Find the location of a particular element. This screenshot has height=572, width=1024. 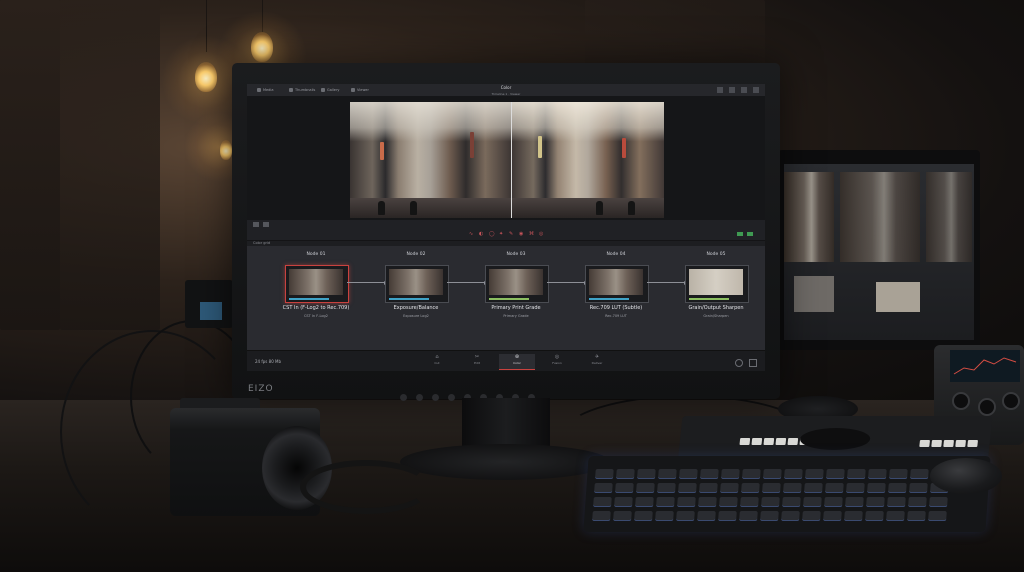

page-tab-deliver: ✈ Deliver is located at coordinates (597, 361).